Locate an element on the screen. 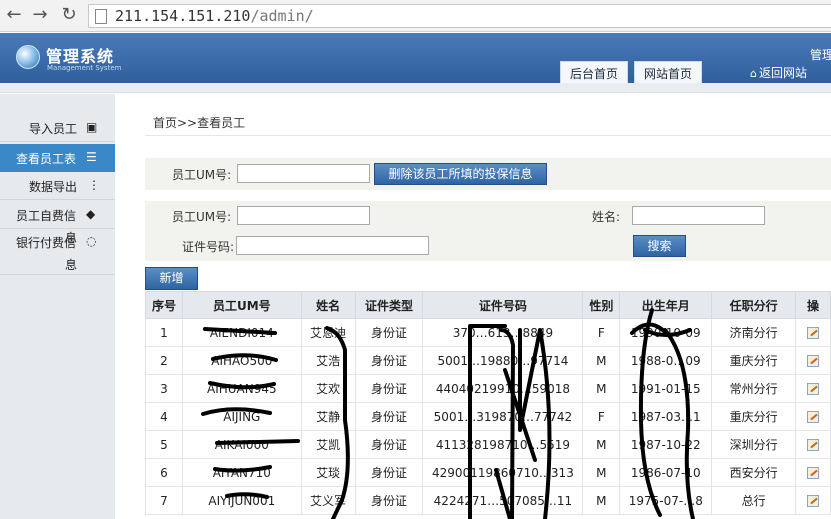 The height and width of the screenshot is (519, 831). address-bar: 211.154.151.210/admin/ is located at coordinates (459, 16).